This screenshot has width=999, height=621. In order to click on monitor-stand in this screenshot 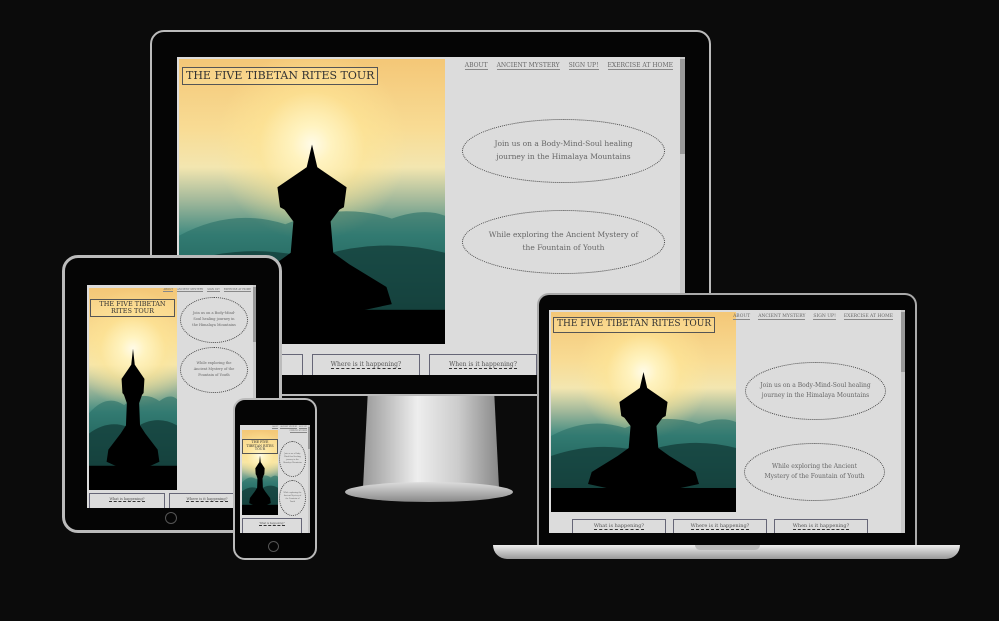, I will do `click(431, 434)`.